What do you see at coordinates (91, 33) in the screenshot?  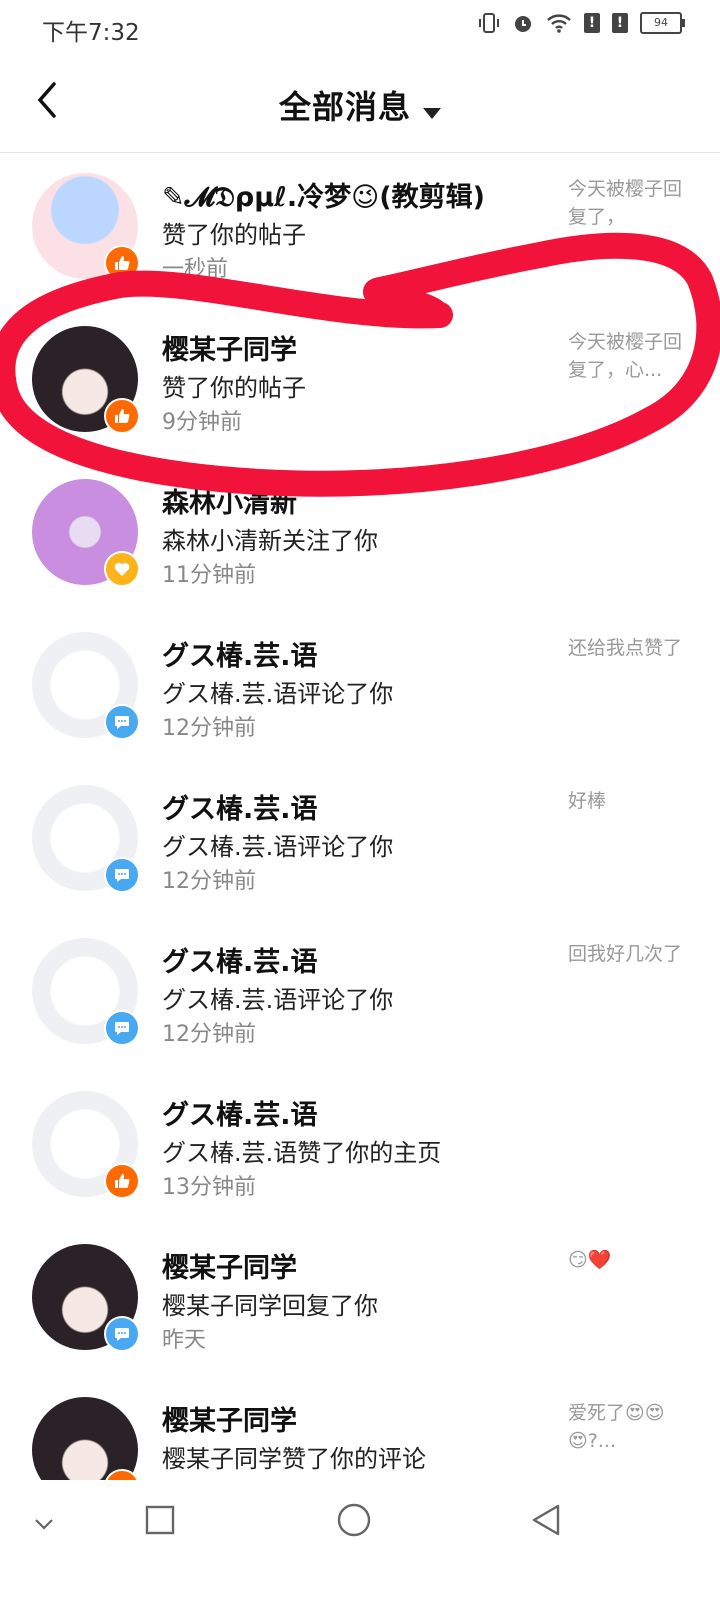 I see `status-time: 下午7:32` at bounding box center [91, 33].